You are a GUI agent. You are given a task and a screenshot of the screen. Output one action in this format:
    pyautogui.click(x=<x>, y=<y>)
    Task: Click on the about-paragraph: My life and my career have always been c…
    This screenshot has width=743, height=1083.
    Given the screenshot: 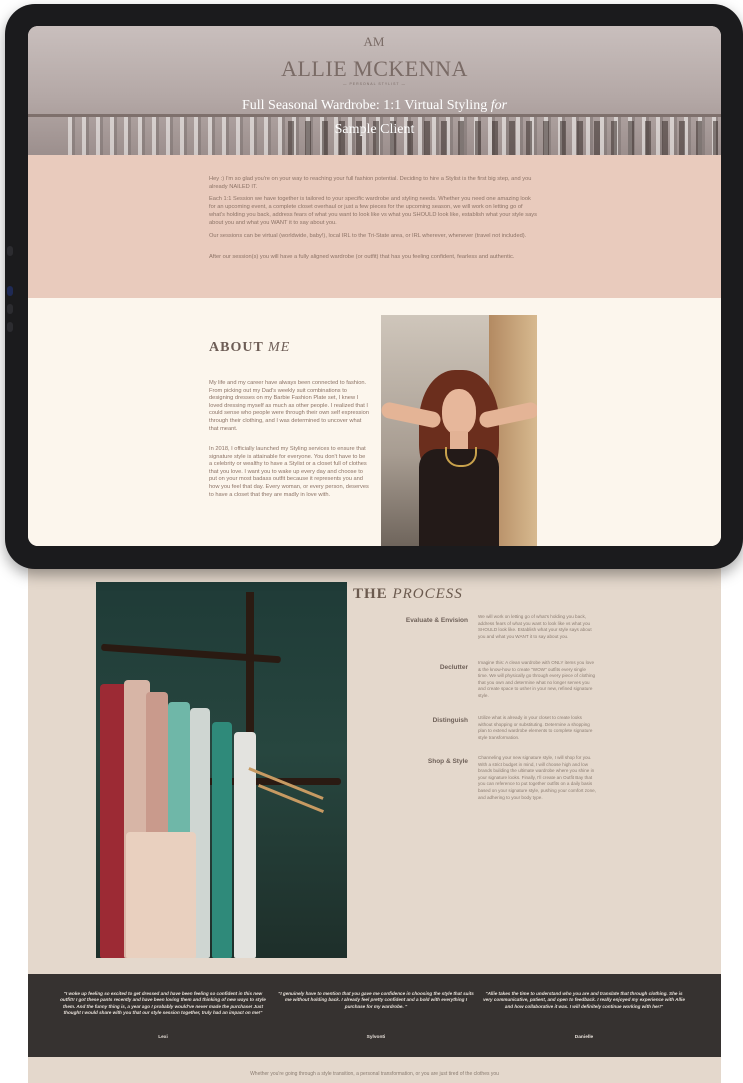 What is the action you would take?
    pyautogui.click(x=289, y=406)
    